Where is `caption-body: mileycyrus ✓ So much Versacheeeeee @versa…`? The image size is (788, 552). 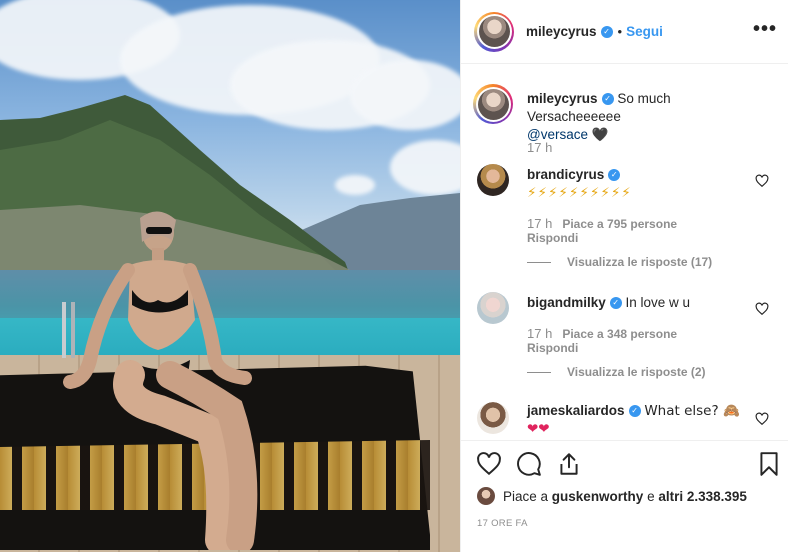
caption-body: mileycyrus ✓ So much Versacheeeeee @versa… is located at coordinates (640, 117).